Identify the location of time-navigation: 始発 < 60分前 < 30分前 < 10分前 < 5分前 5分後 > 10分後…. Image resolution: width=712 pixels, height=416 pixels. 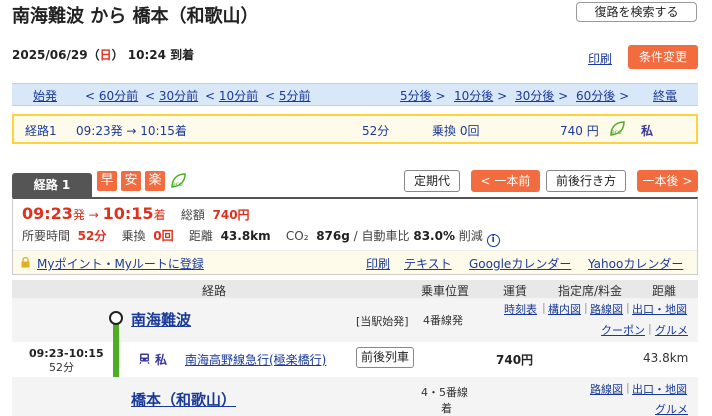
(355, 94).